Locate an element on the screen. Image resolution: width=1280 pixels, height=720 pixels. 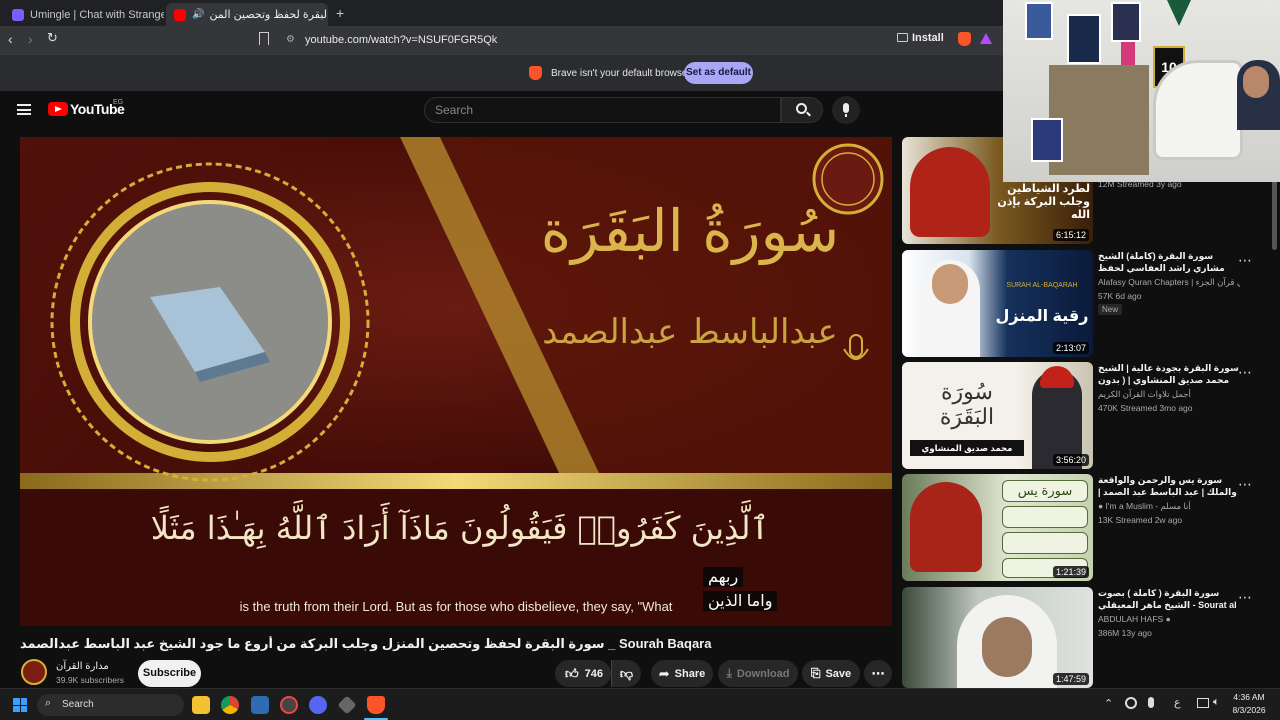
video-meta: 13K Streamed 2w ago is located at coordinates (1140, 520).